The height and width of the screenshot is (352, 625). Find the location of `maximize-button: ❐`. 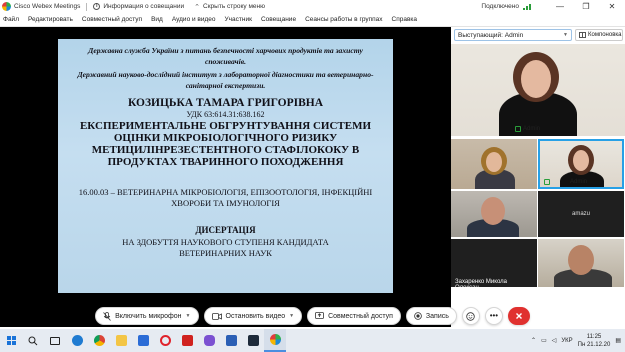

maximize-button: ❐ is located at coordinates (586, 6).